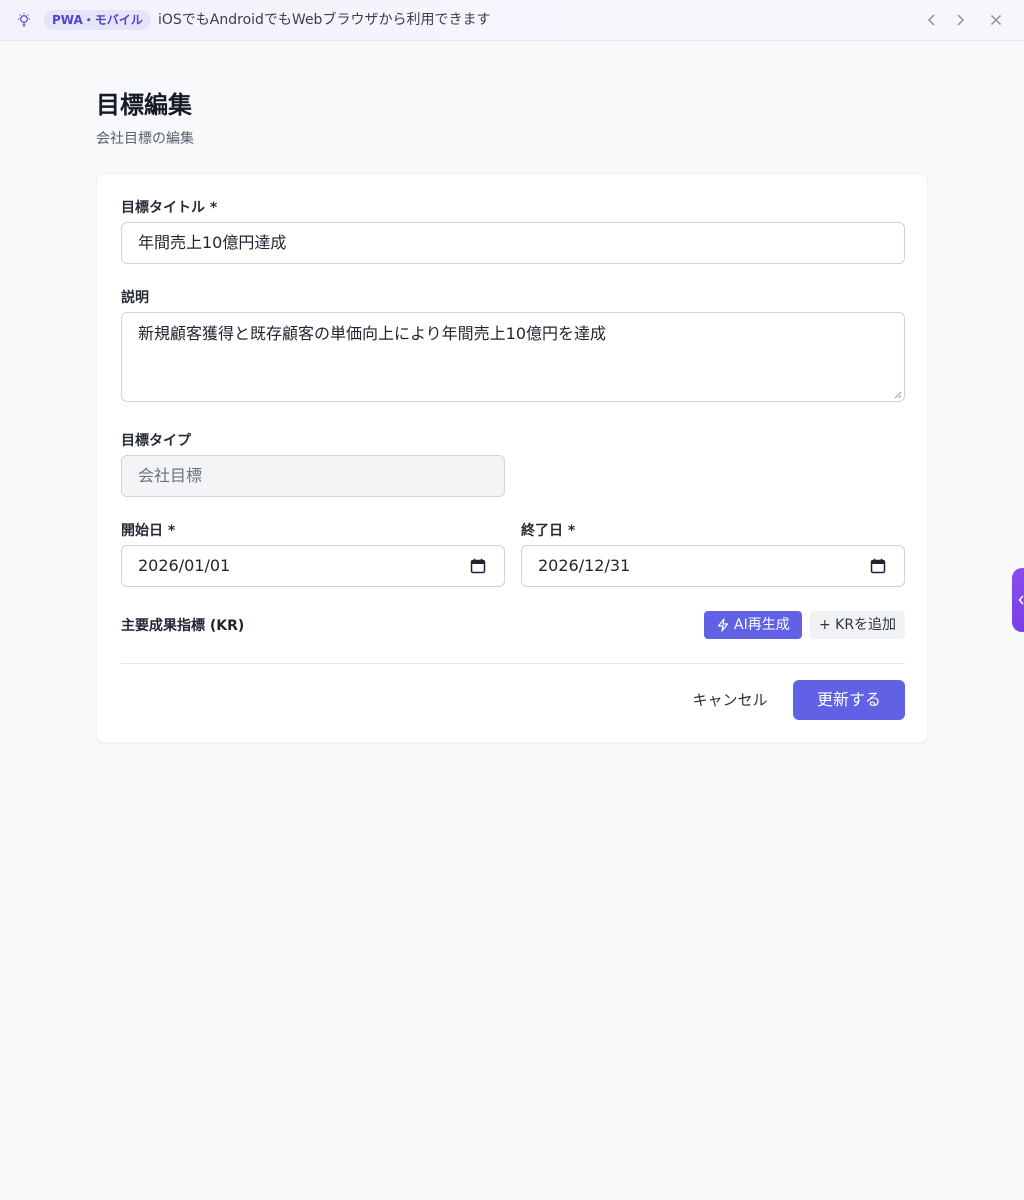  What do you see at coordinates (713, 566) in the screenshot?
I see `end-date-input: 2026/12/31` at bounding box center [713, 566].